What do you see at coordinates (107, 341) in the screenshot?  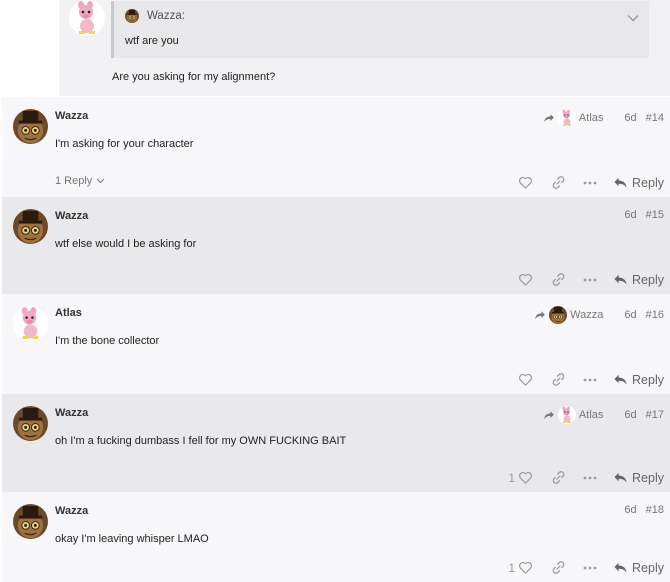 I see `post-text: I'm the bone collector` at bounding box center [107, 341].